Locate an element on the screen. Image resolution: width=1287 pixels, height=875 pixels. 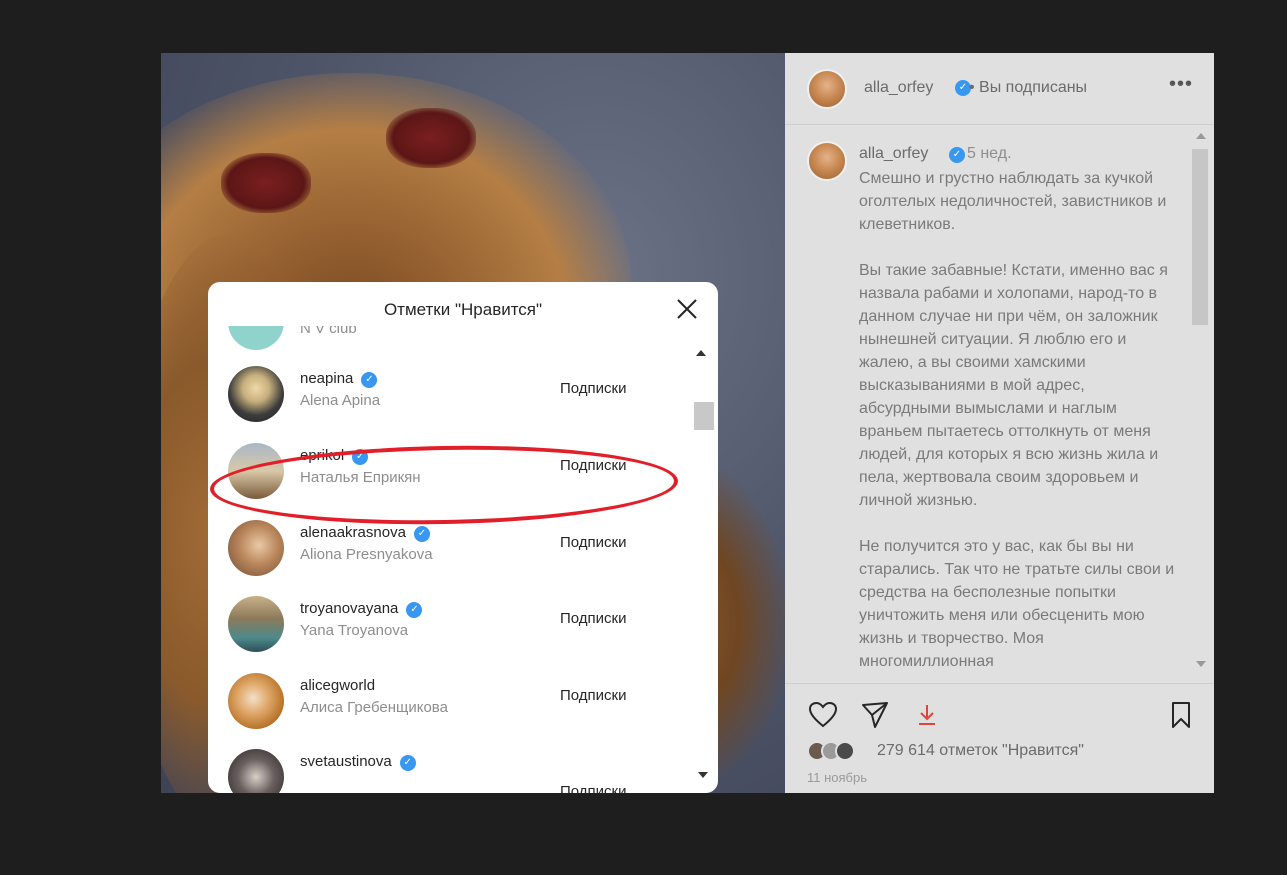
post-author-username: alla_orfey is located at coordinates (898, 88).